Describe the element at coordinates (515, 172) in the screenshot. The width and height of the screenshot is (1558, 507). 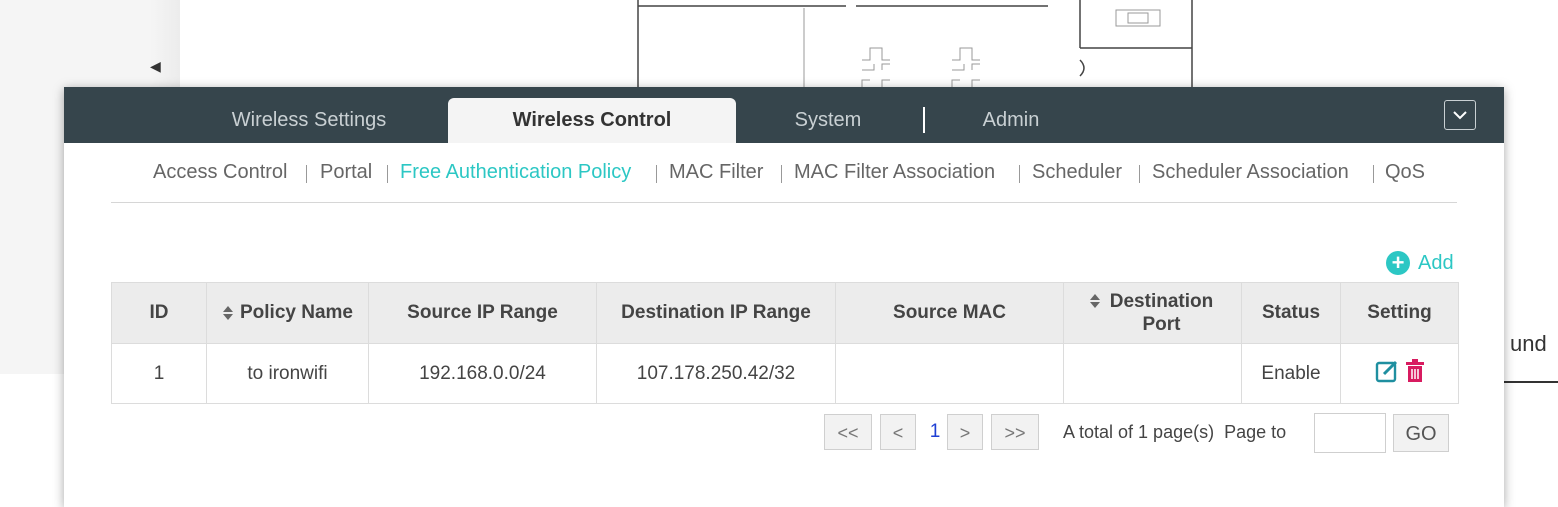
I see `subnav-free-authentication-policy: Free Authentication Policy` at that location.